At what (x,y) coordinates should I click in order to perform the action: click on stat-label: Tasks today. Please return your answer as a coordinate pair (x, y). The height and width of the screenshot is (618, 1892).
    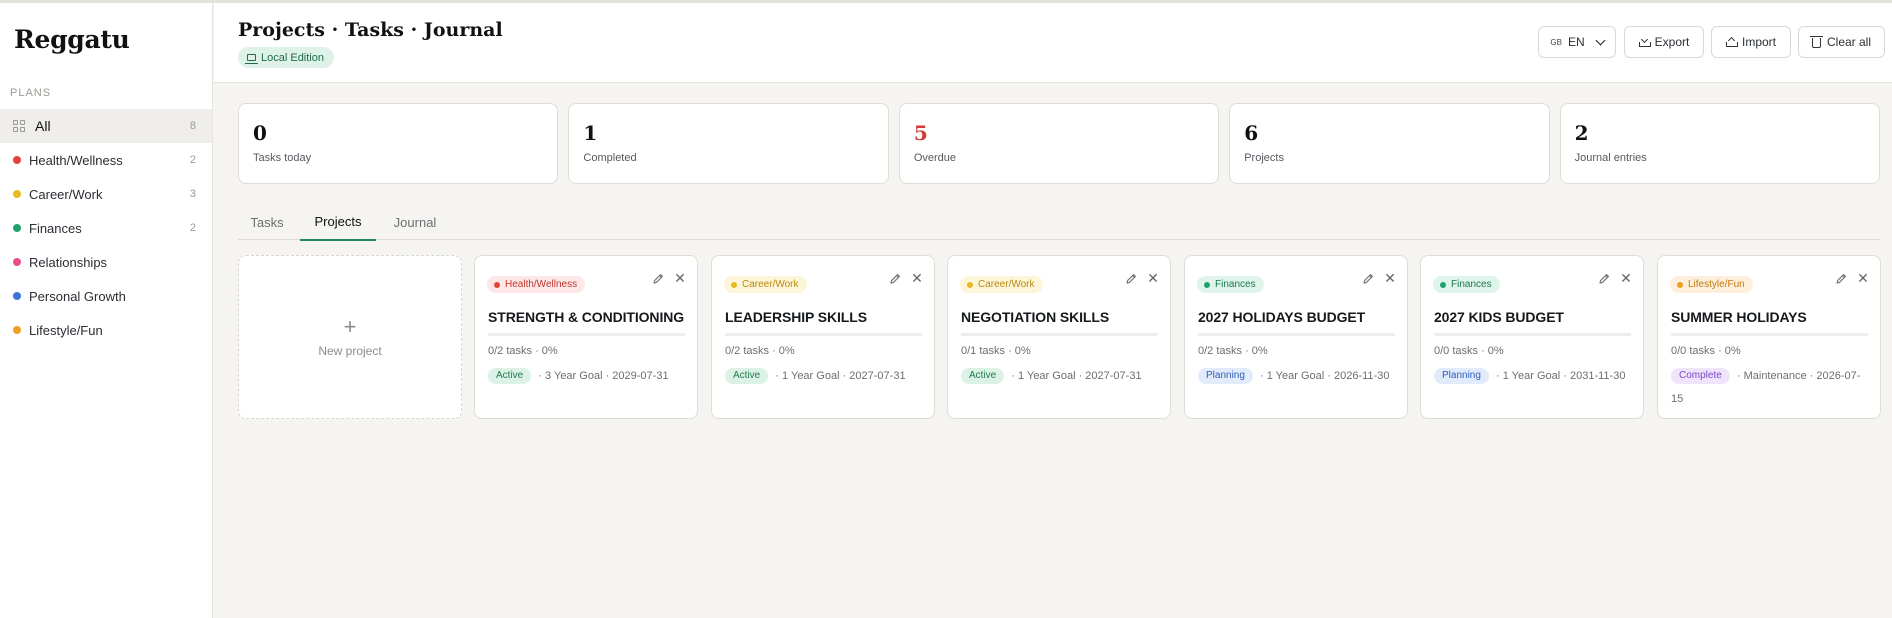
    Looking at the image, I should click on (282, 158).